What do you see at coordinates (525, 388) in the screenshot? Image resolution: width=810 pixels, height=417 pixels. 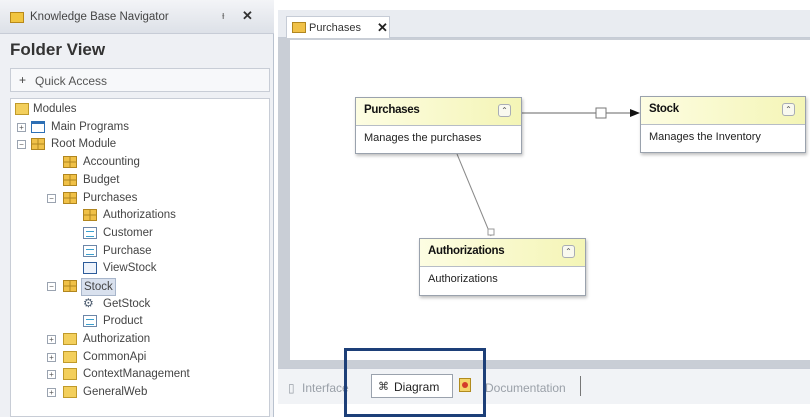 I see `tab-documentation: Documentation` at bounding box center [525, 388].